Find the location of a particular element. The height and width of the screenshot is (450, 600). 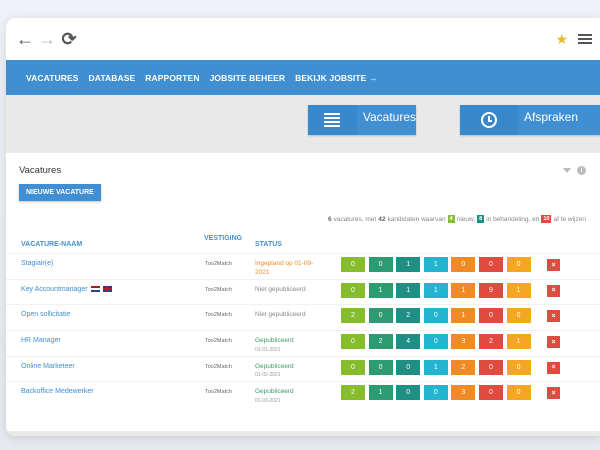

vacancy-name: Online Marketeer is located at coordinates (48, 366).